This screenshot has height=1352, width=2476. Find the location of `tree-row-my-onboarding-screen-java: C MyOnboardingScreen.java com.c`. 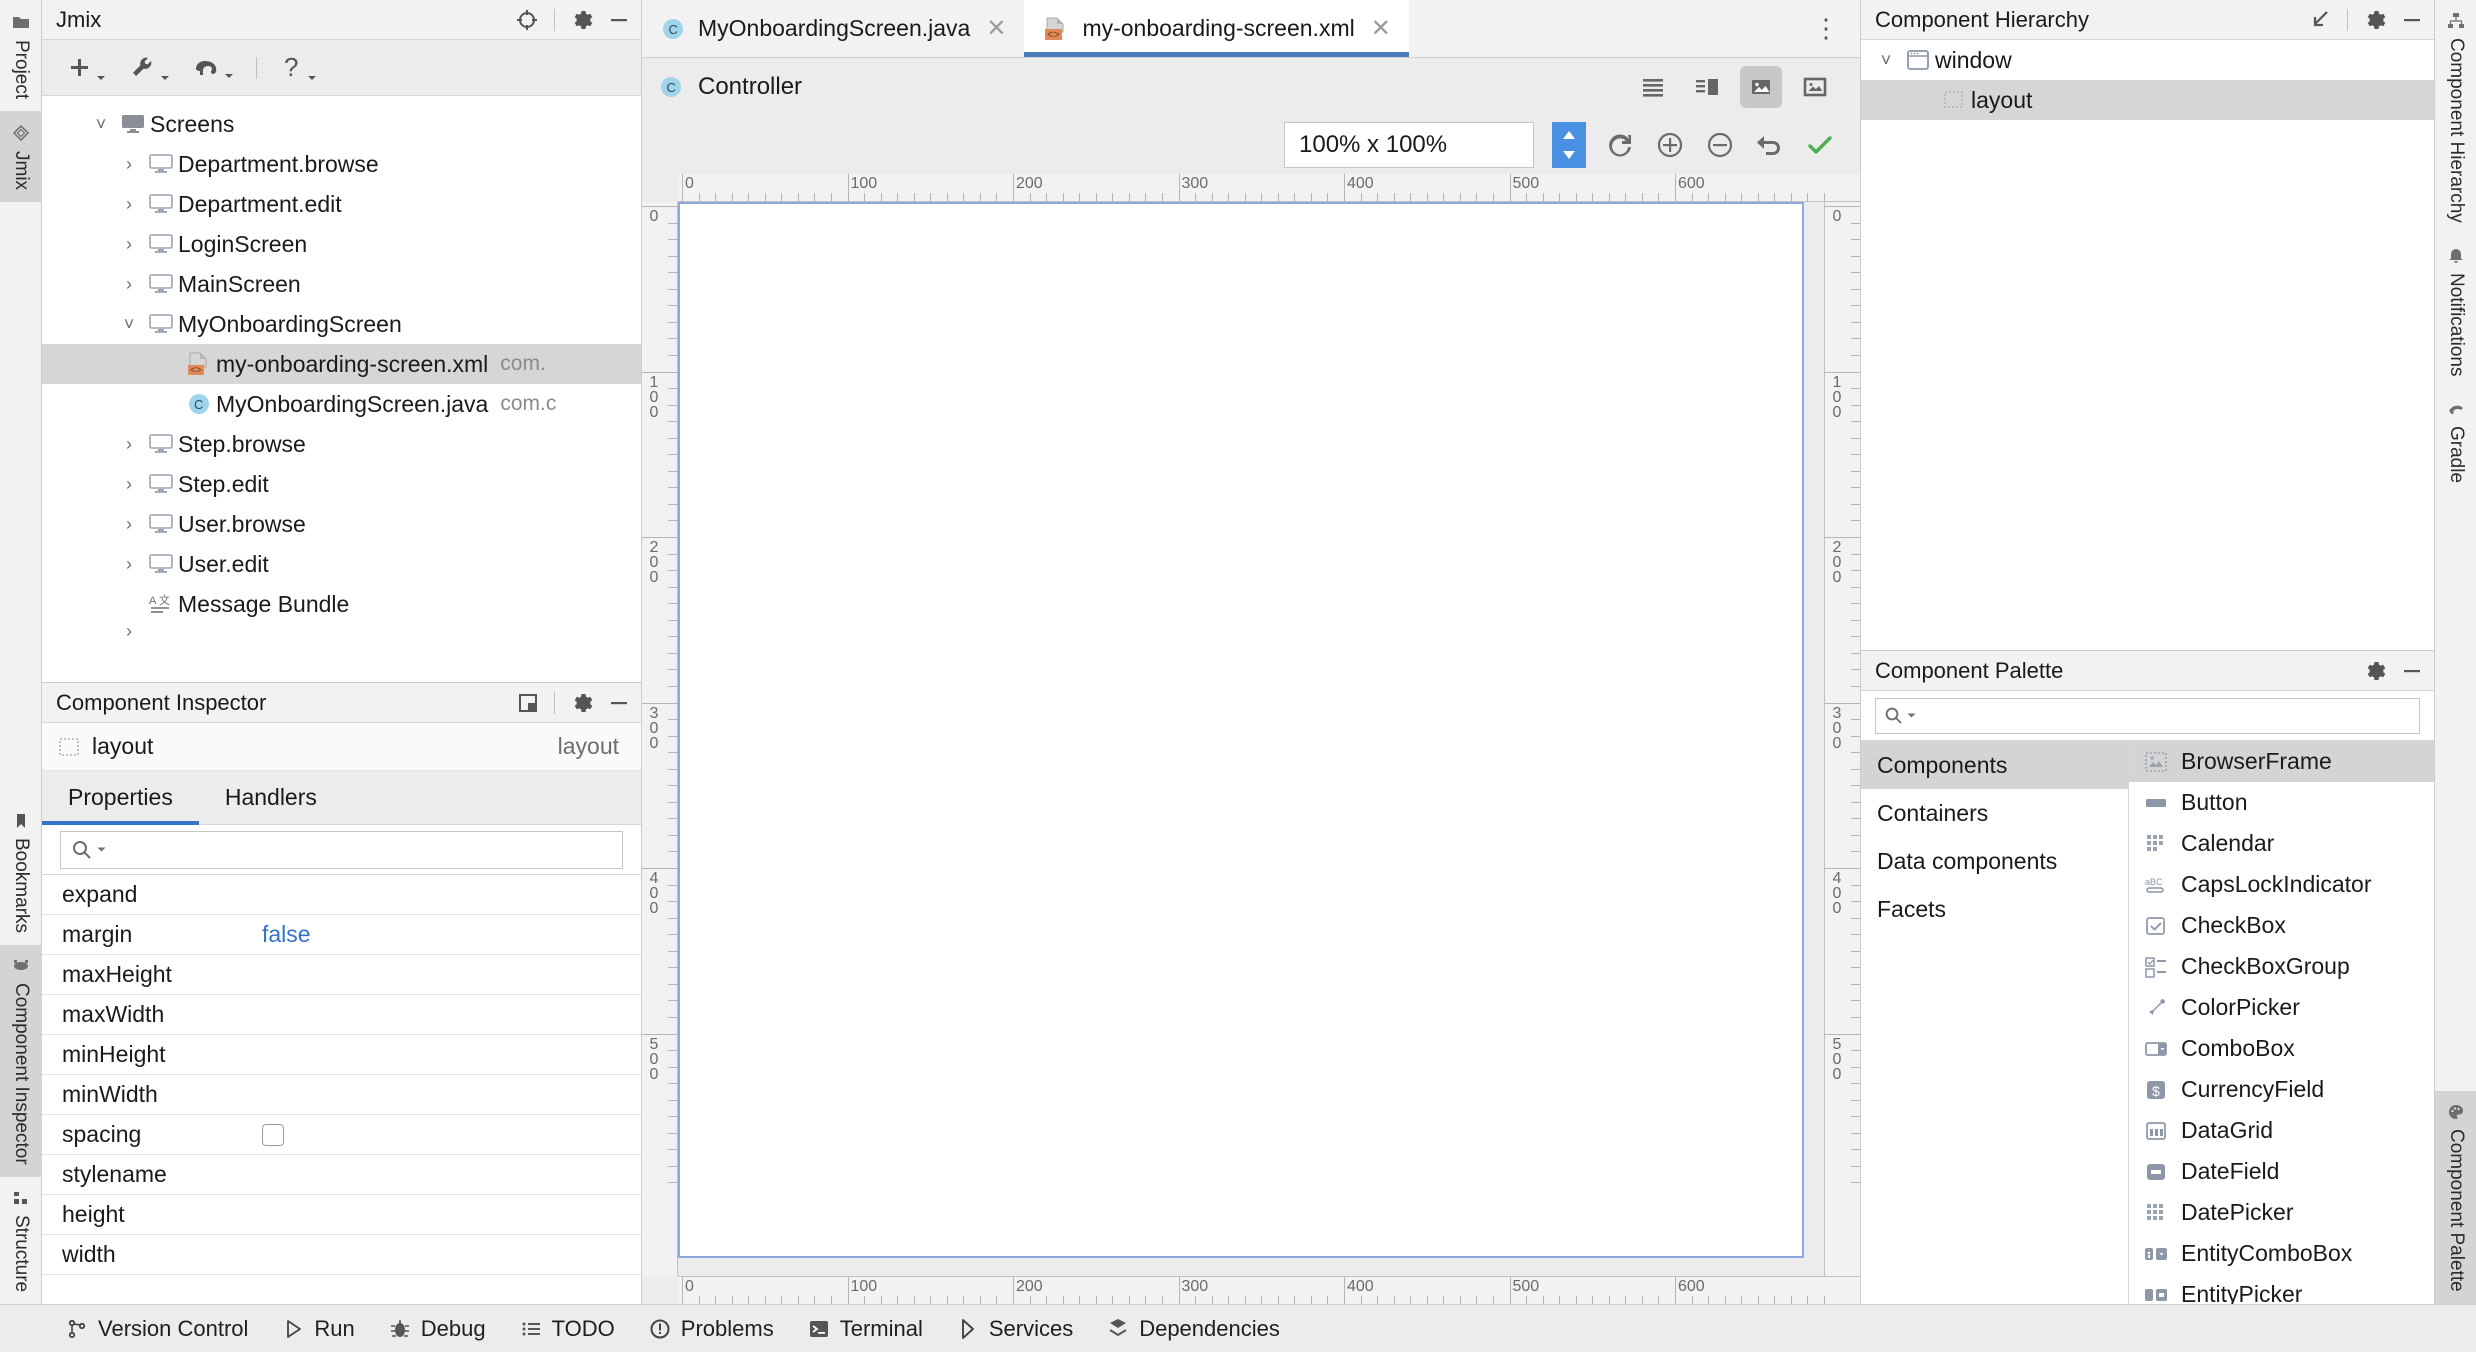

tree-row-my-onboarding-screen-java: C MyOnboardingScreen.java com.c is located at coordinates (341, 404).